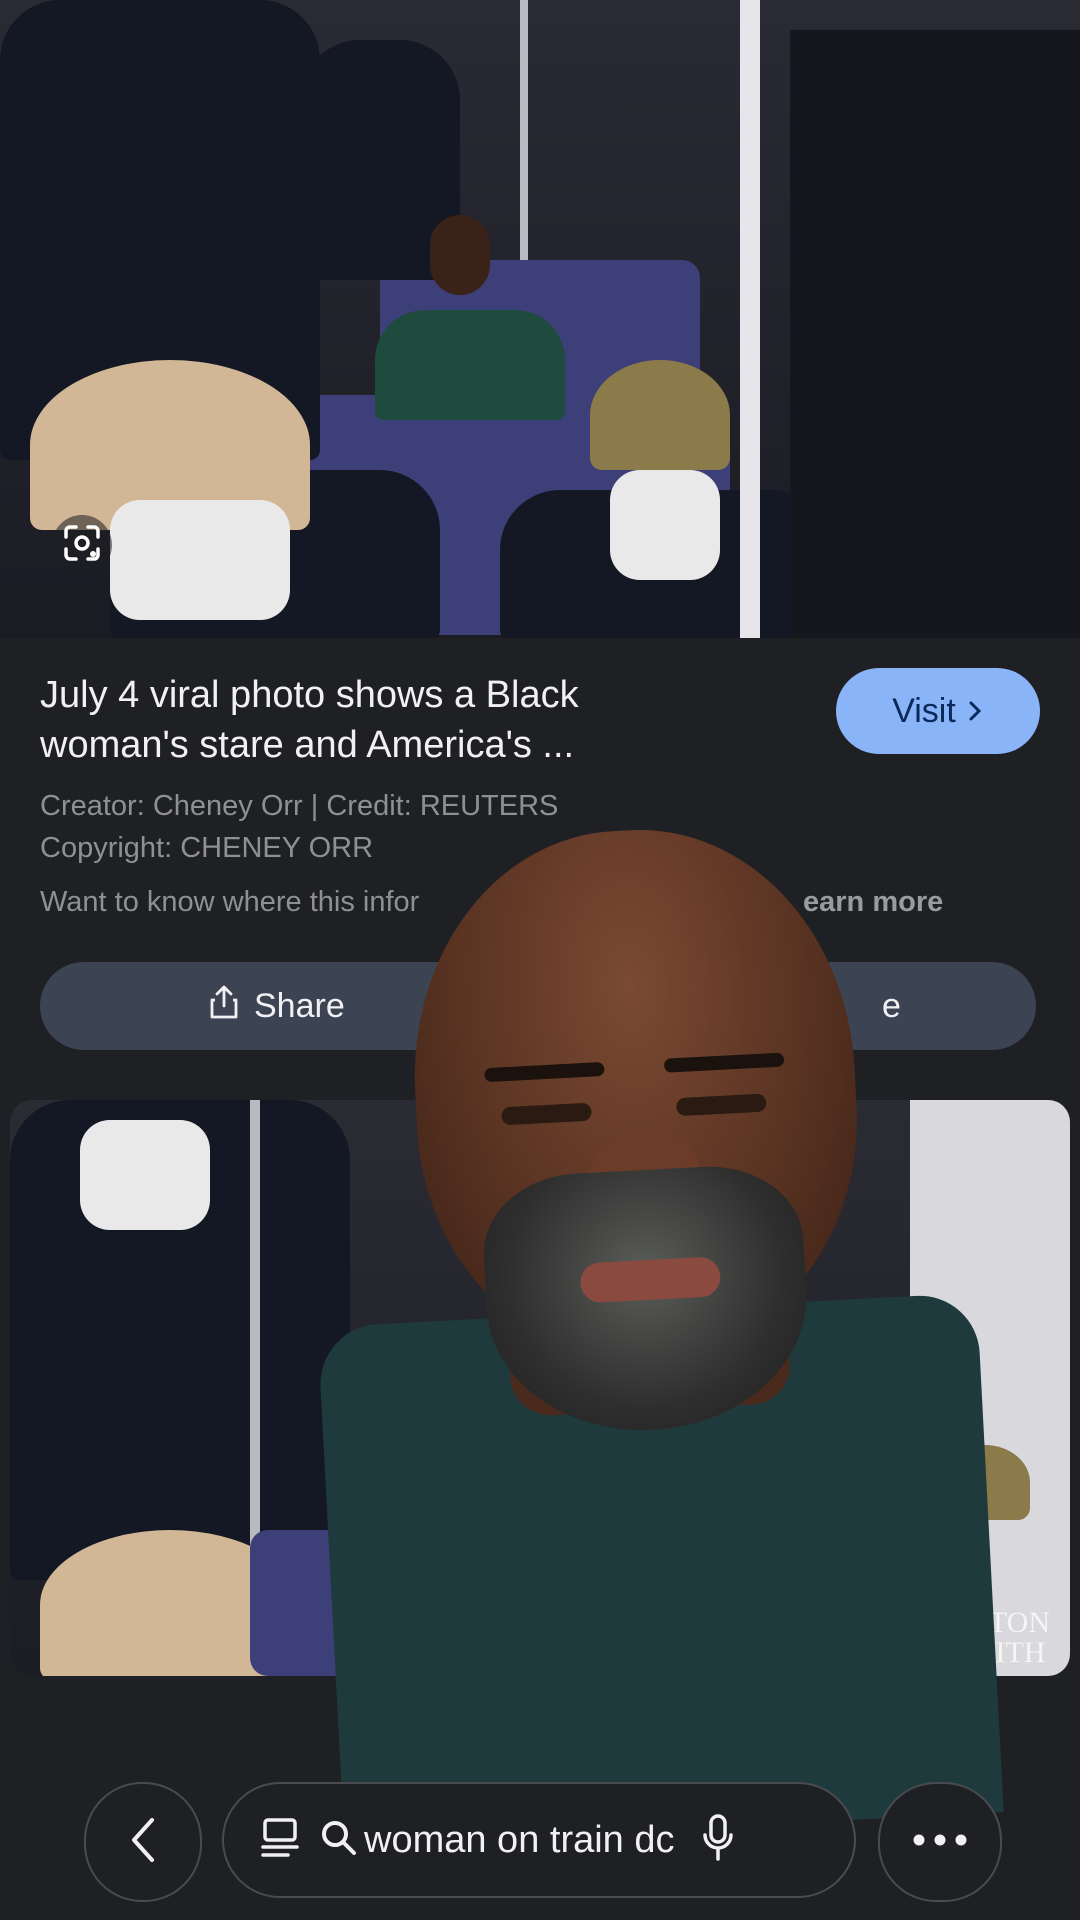 This screenshot has width=1080, height=1920. I want to click on visit-button: Visit, so click(938, 711).